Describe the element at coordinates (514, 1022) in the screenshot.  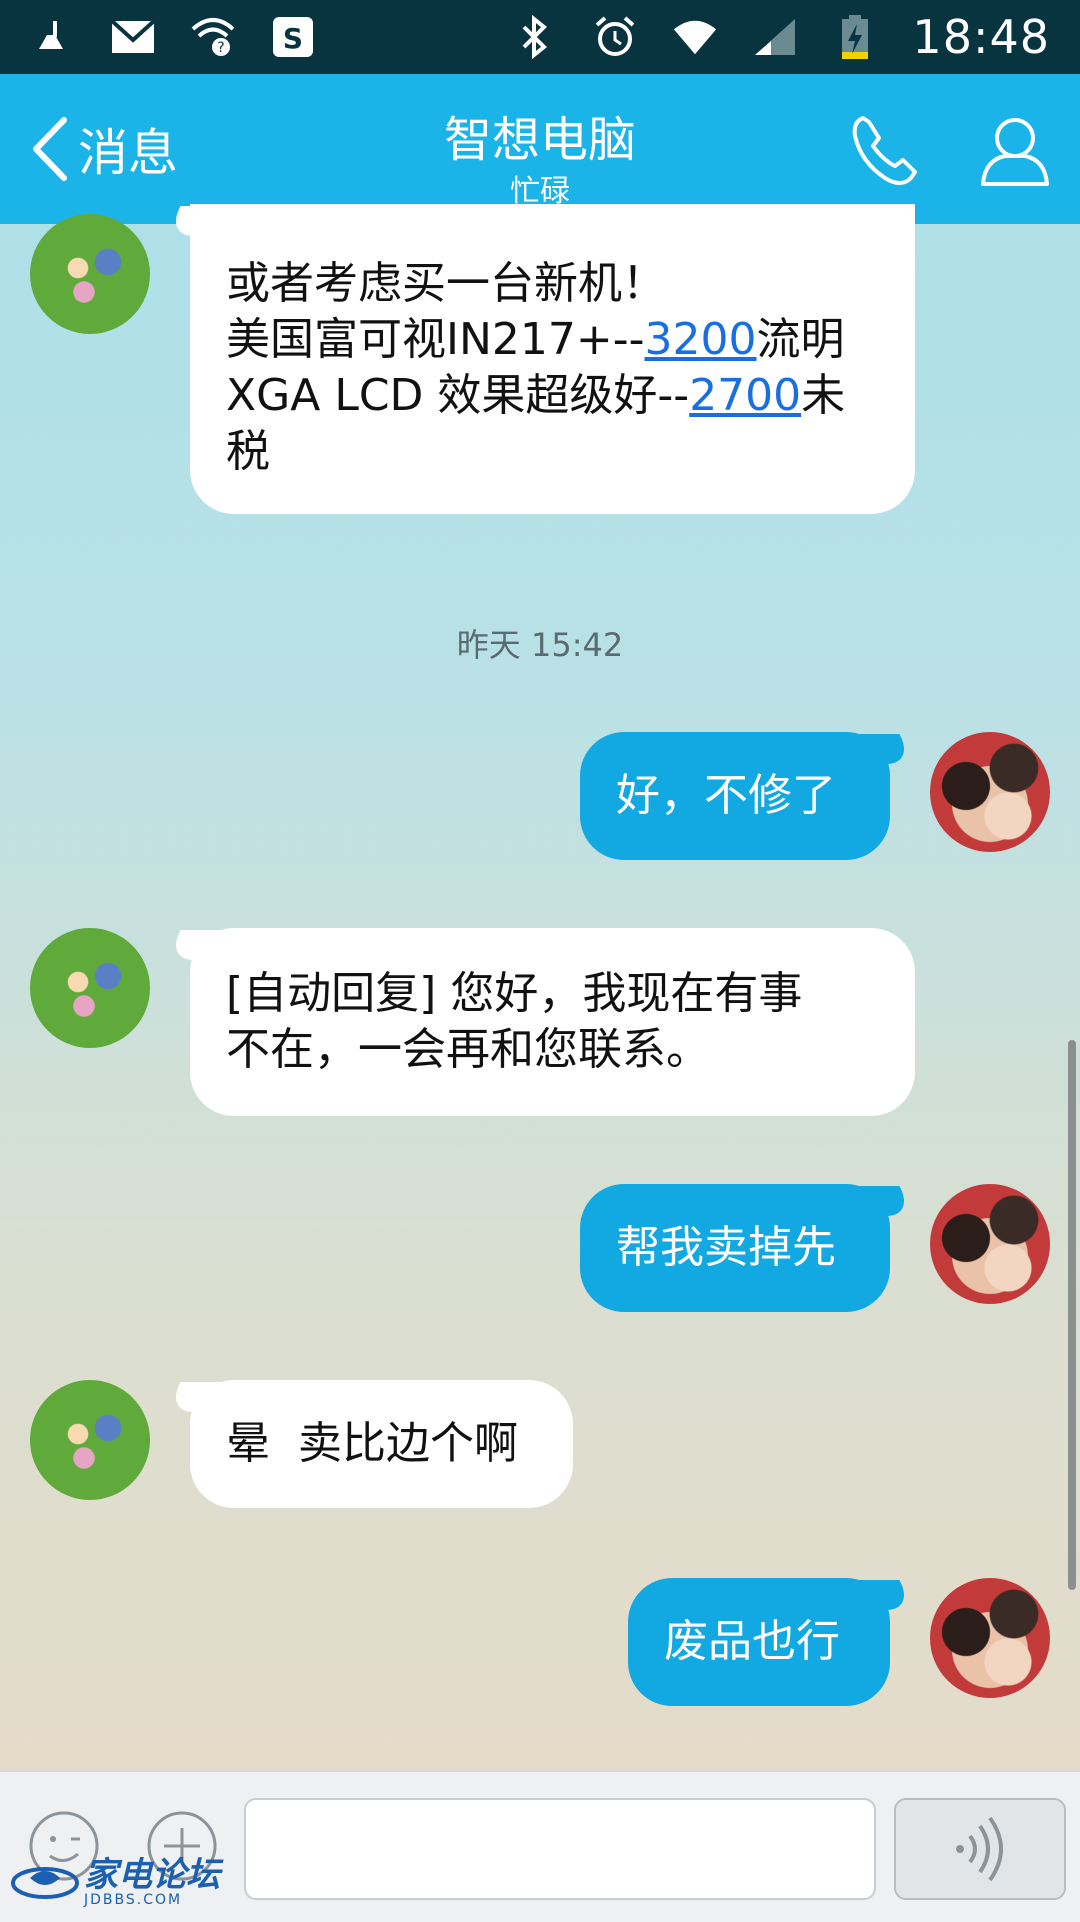
I see `message-text: [自动回复] 您好，我现在有事 不在，一会再和您联系。` at that location.